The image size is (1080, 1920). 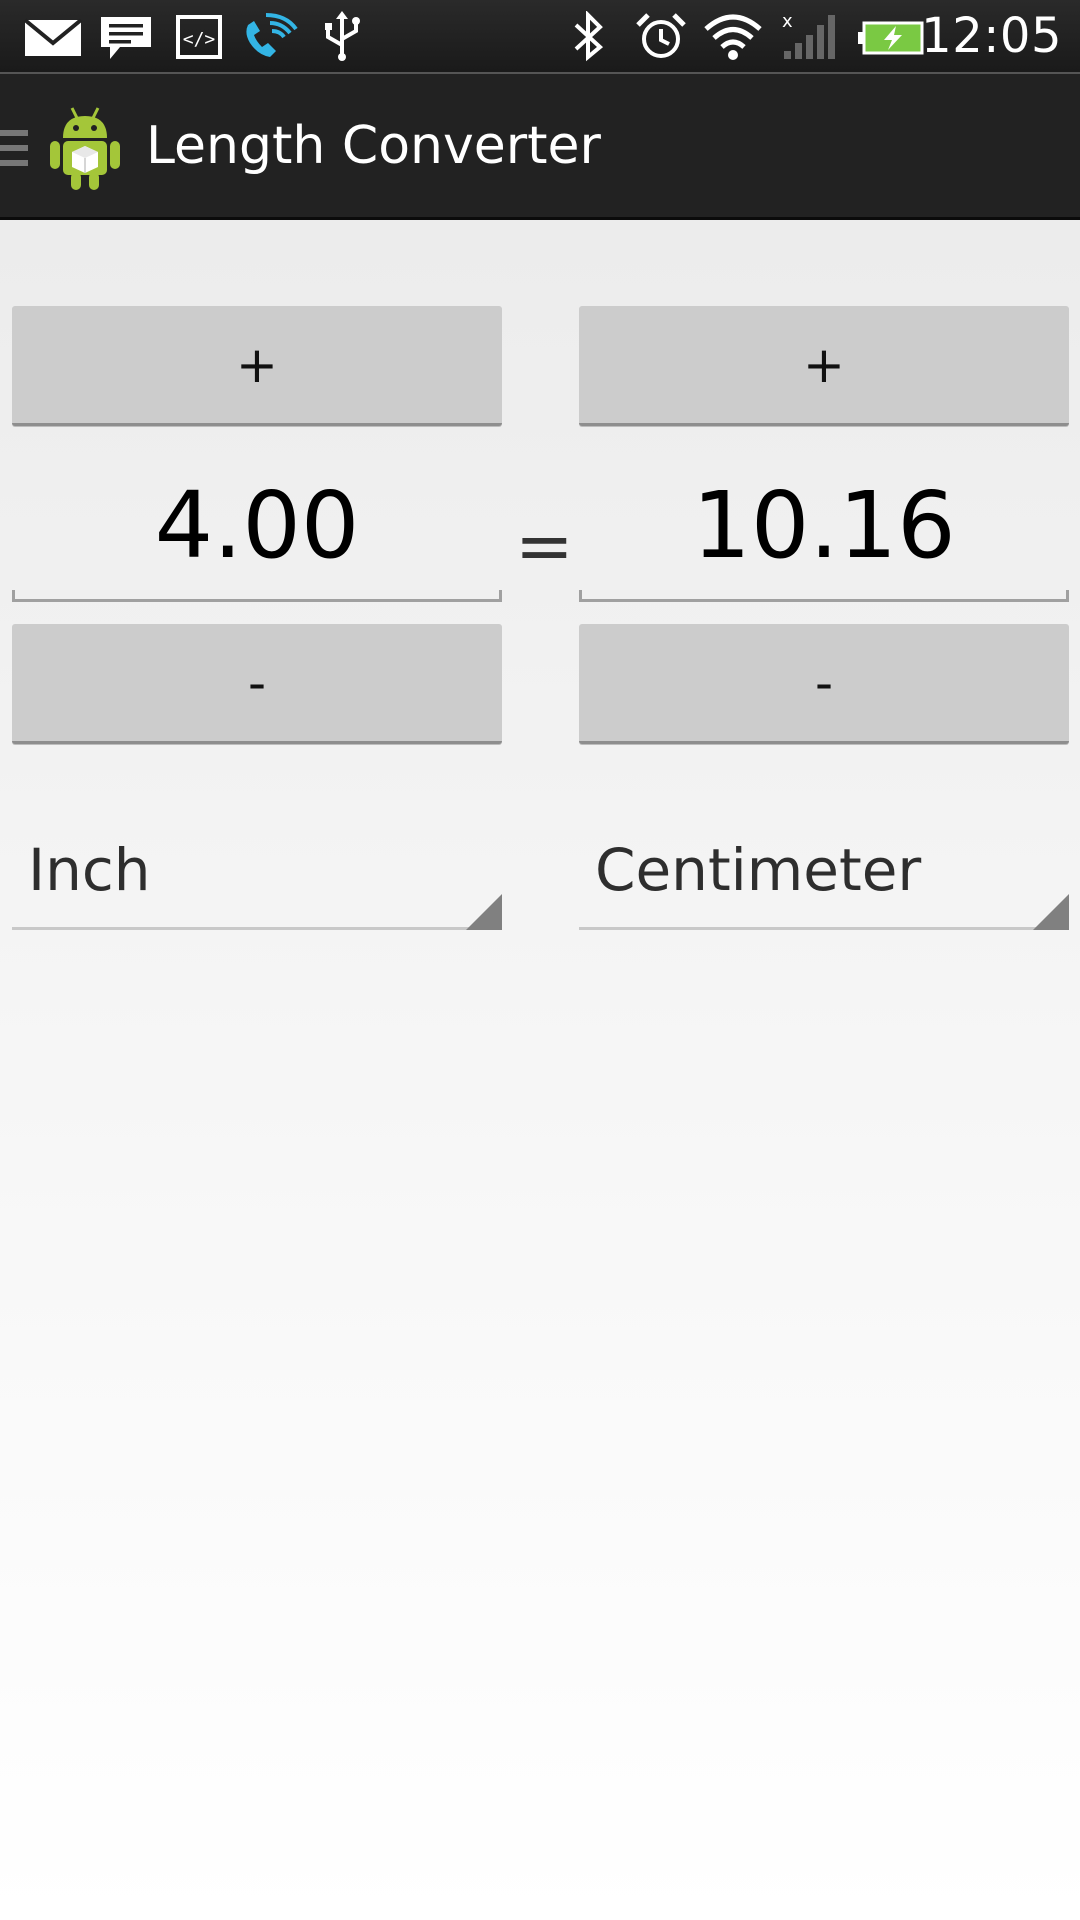 What do you see at coordinates (824, 525) in the screenshot?
I see `right-value-input: 10.16` at bounding box center [824, 525].